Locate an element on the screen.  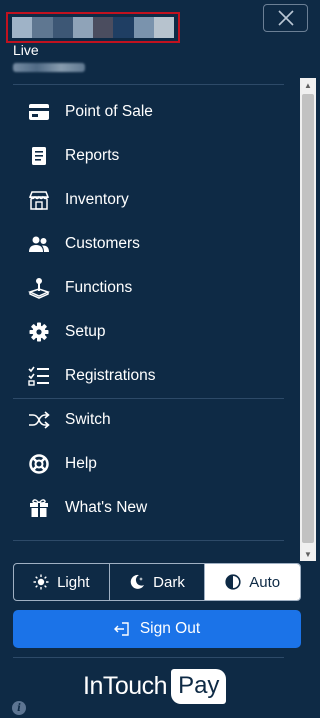
sun-icon is located at coordinates (41, 582).